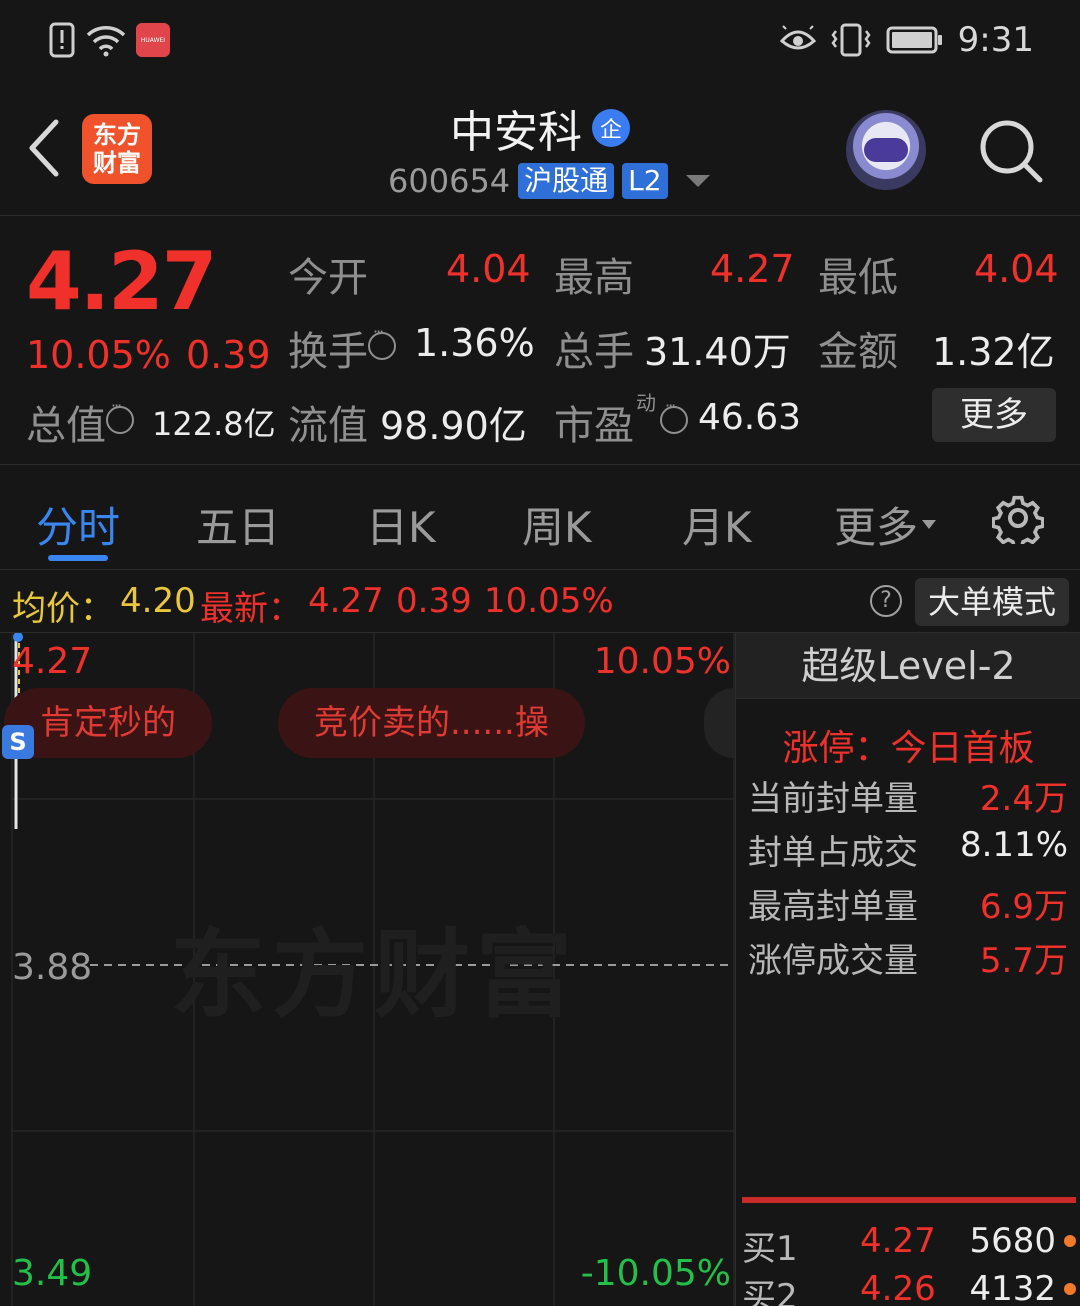  I want to click on order-qty: 4132, so click(1012, 1287).